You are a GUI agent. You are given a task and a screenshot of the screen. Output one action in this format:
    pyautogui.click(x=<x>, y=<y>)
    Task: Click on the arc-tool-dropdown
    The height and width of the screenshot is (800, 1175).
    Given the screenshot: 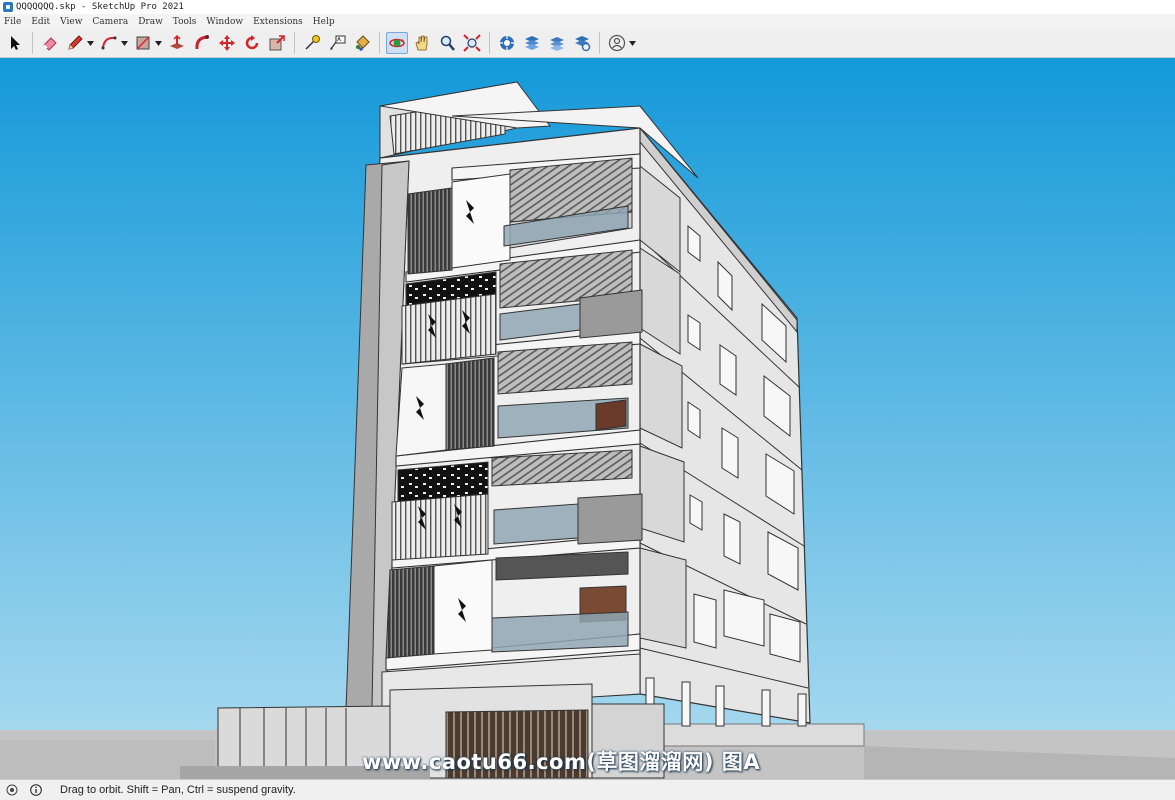 What is the action you would take?
    pyautogui.click(x=124, y=43)
    